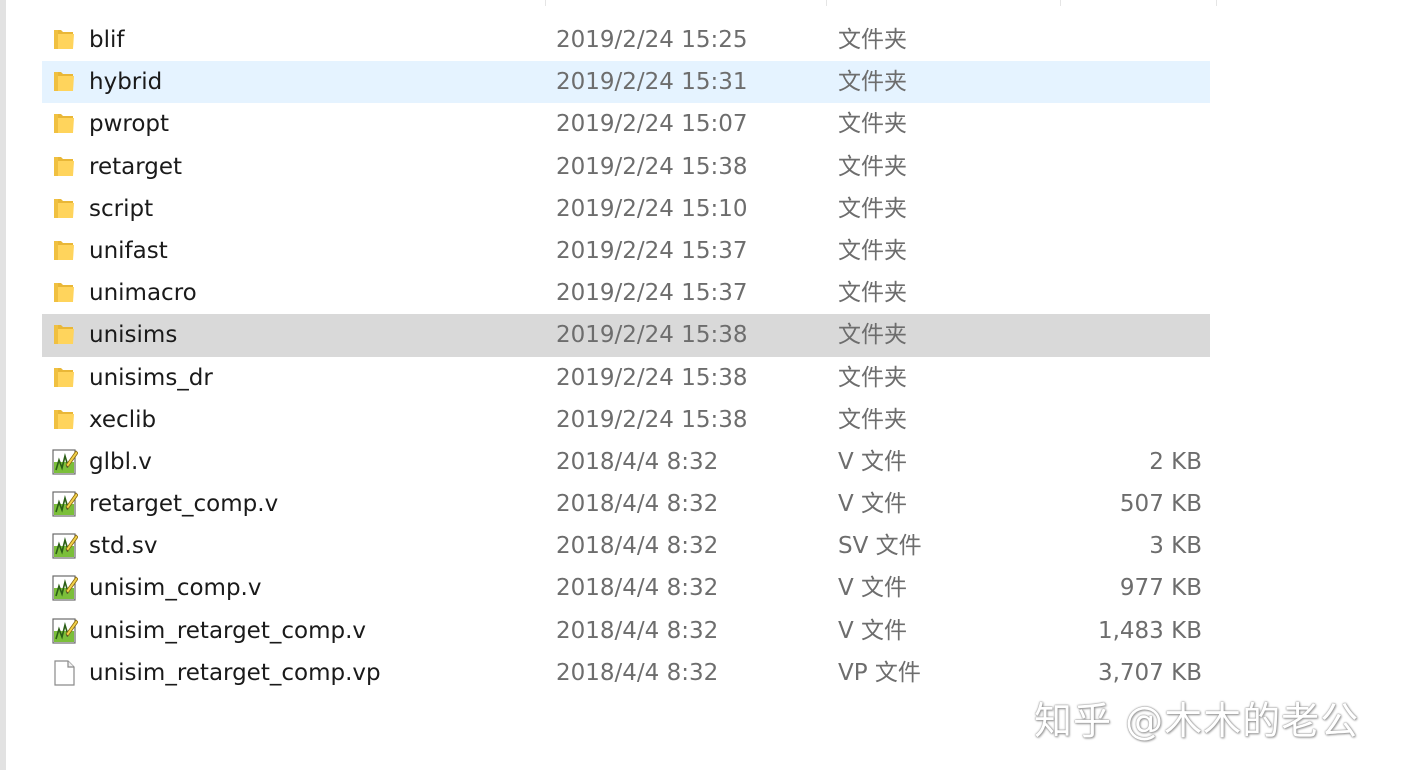 The image size is (1416, 770). I want to click on file-size: 3,707 KB, so click(1149, 672).